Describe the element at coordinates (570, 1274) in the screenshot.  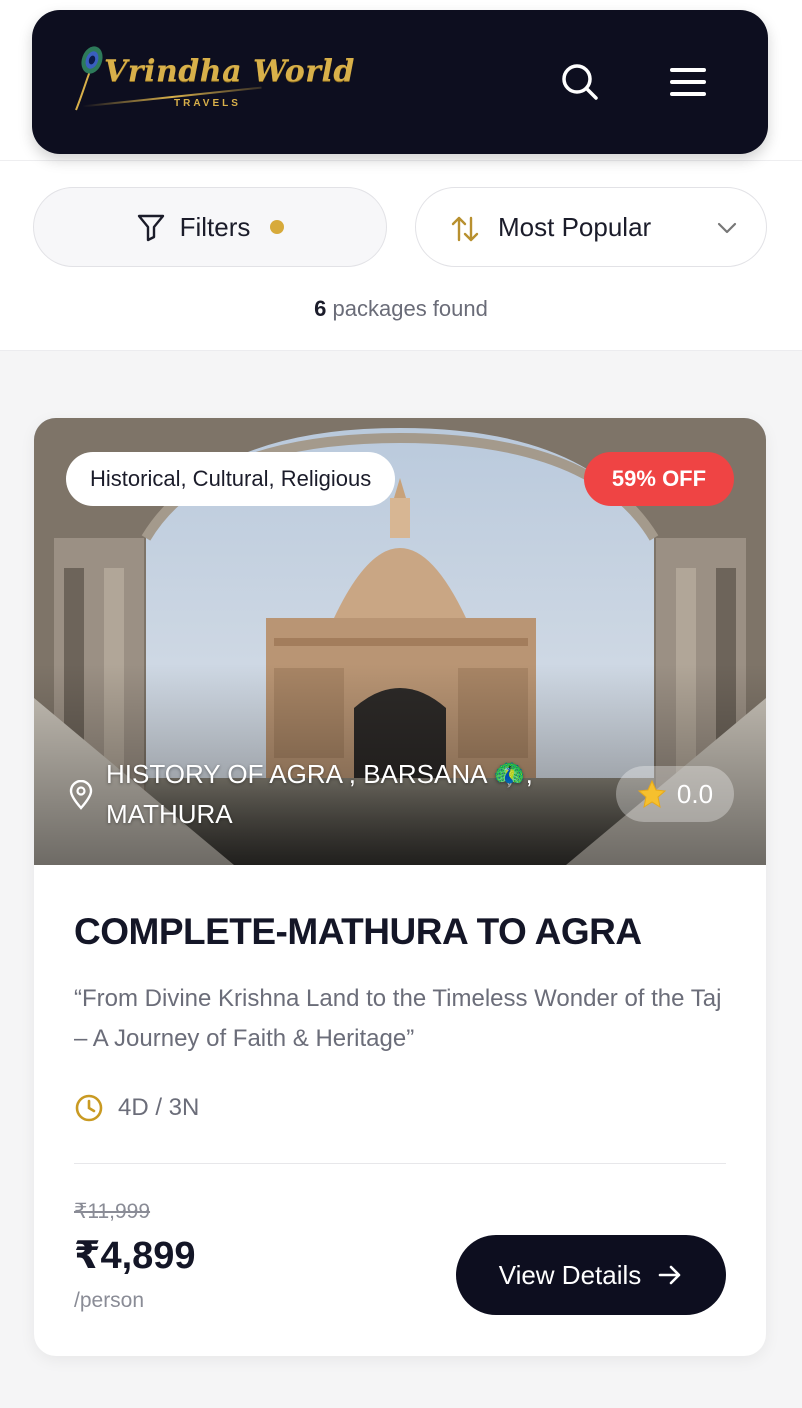
I see `view-details-label: View Details` at that location.